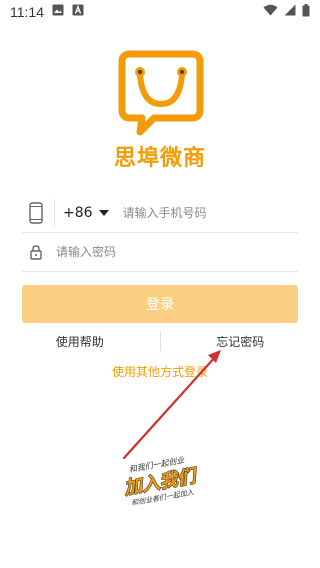  Describe the element at coordinates (157, 464) in the screenshot. I see `join-us-top-text: 和我们一起创业` at that location.